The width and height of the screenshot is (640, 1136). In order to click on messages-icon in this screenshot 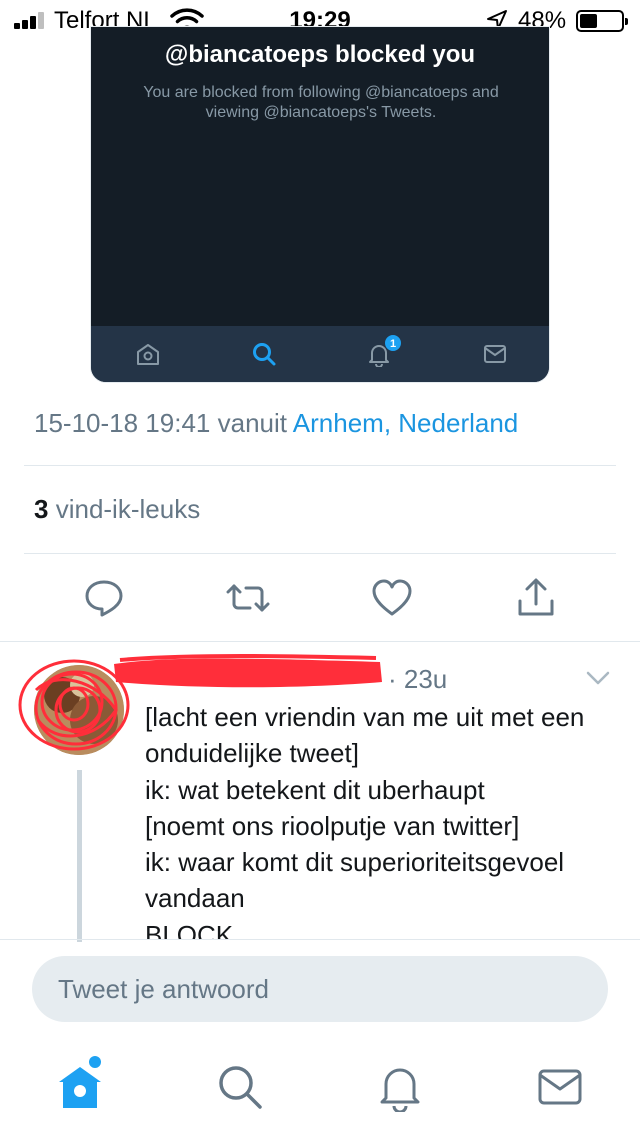, I will do `click(560, 1087)`.